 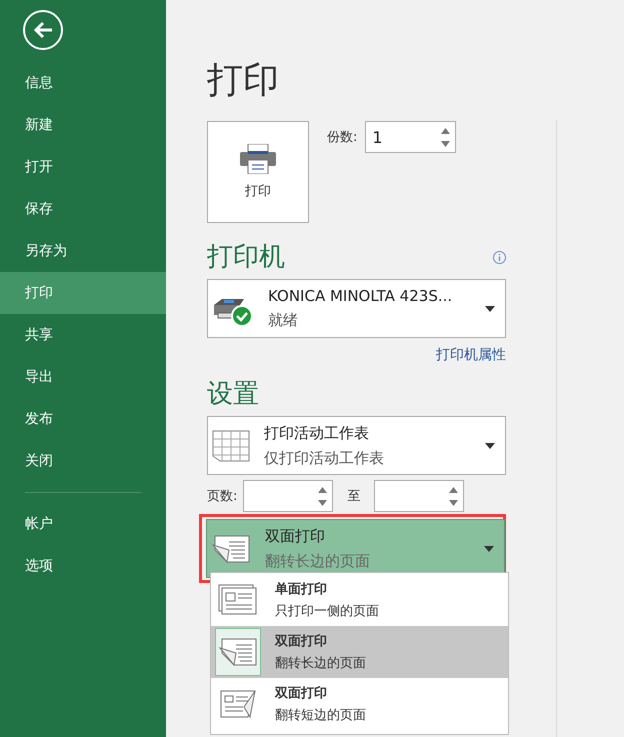 I want to click on duplex-title: 双面打印, so click(x=295, y=536).